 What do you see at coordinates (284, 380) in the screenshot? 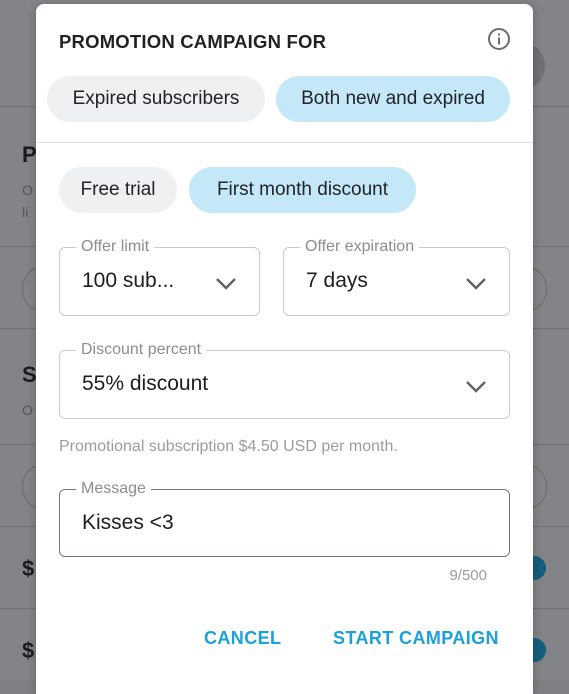
I see `discount-percent-select: Discount percent 55% discount` at bounding box center [284, 380].